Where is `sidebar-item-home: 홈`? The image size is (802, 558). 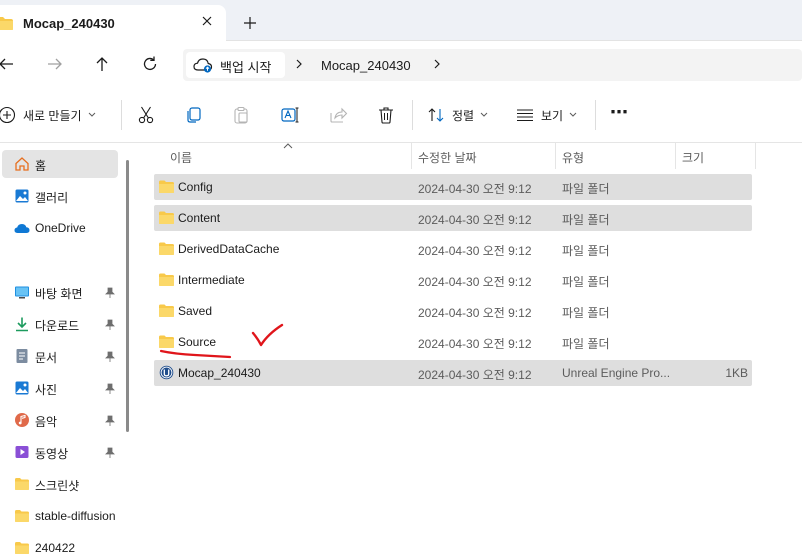
sidebar-item-home: 홈 is located at coordinates (60, 164).